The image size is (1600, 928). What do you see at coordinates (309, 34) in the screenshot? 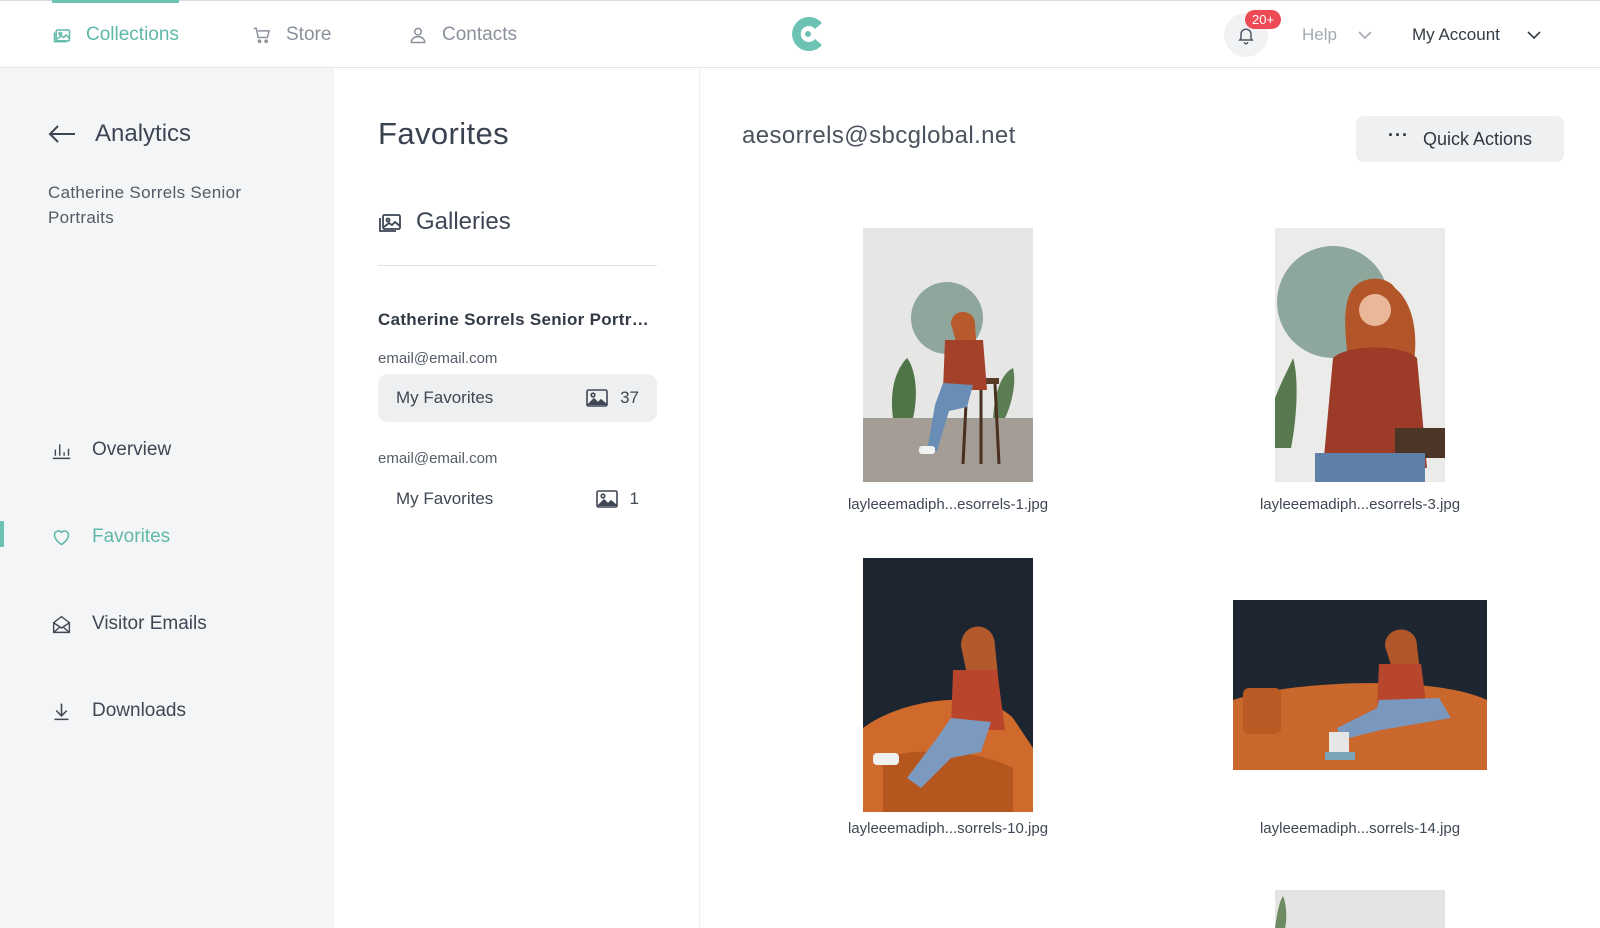
I see `nav-store-label: Store` at bounding box center [309, 34].